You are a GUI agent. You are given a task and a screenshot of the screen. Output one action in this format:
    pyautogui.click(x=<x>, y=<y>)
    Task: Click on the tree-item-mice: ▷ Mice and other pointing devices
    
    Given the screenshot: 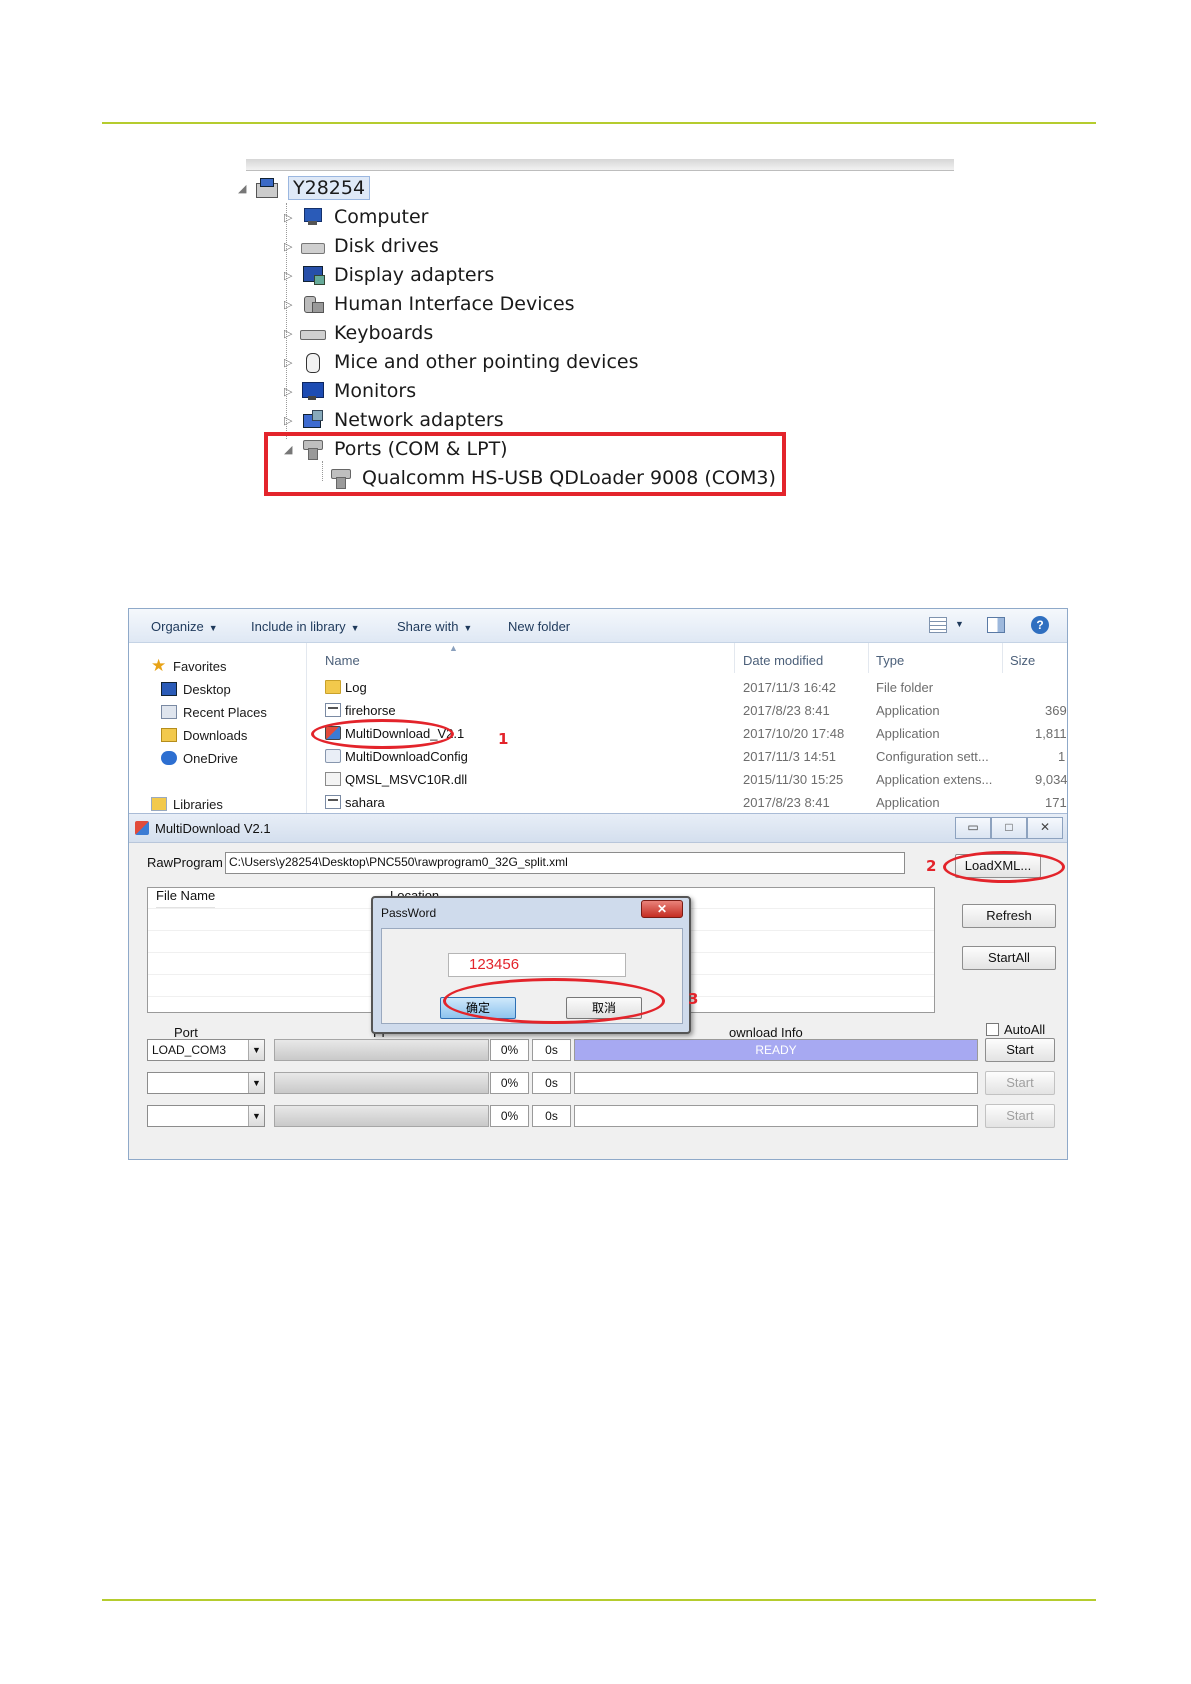 What is the action you would take?
    pyautogui.click(x=461, y=362)
    